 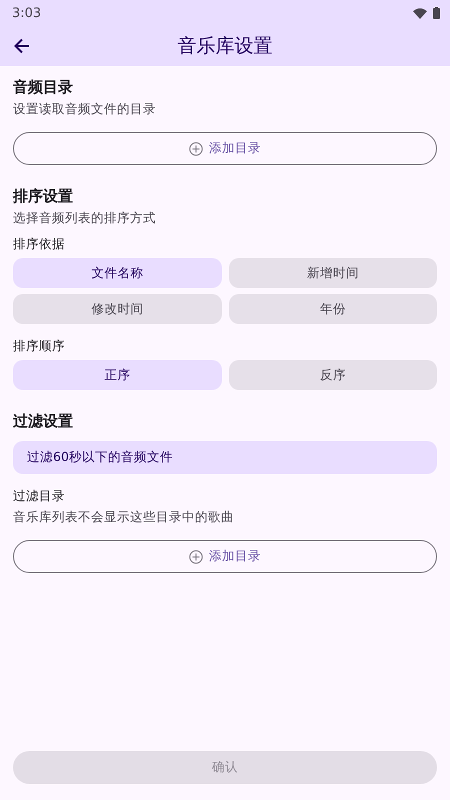 I want to click on sort-option: 反序, so click(x=332, y=375).